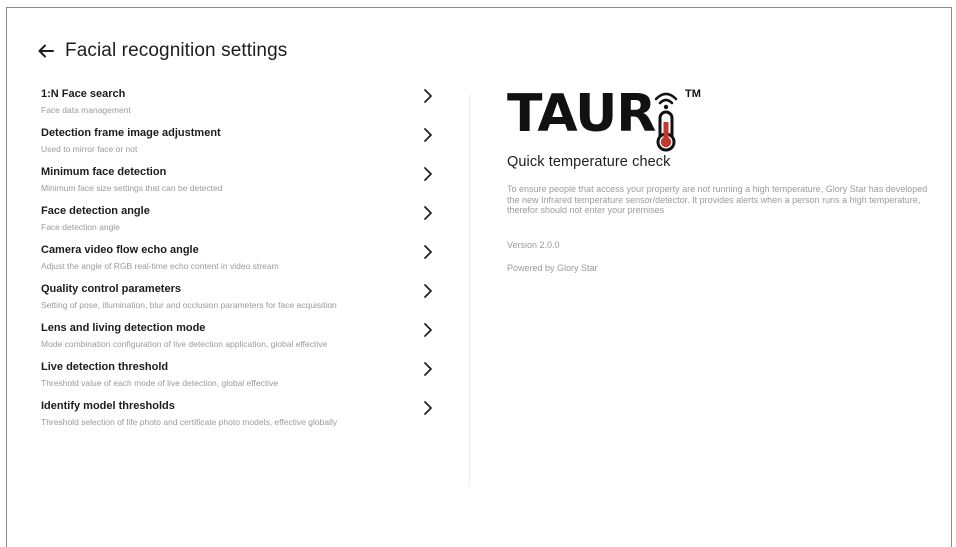 This screenshot has height=547, width=956. What do you see at coordinates (80, 227) in the screenshot?
I see `setting-subtitle: Face detection angle` at bounding box center [80, 227].